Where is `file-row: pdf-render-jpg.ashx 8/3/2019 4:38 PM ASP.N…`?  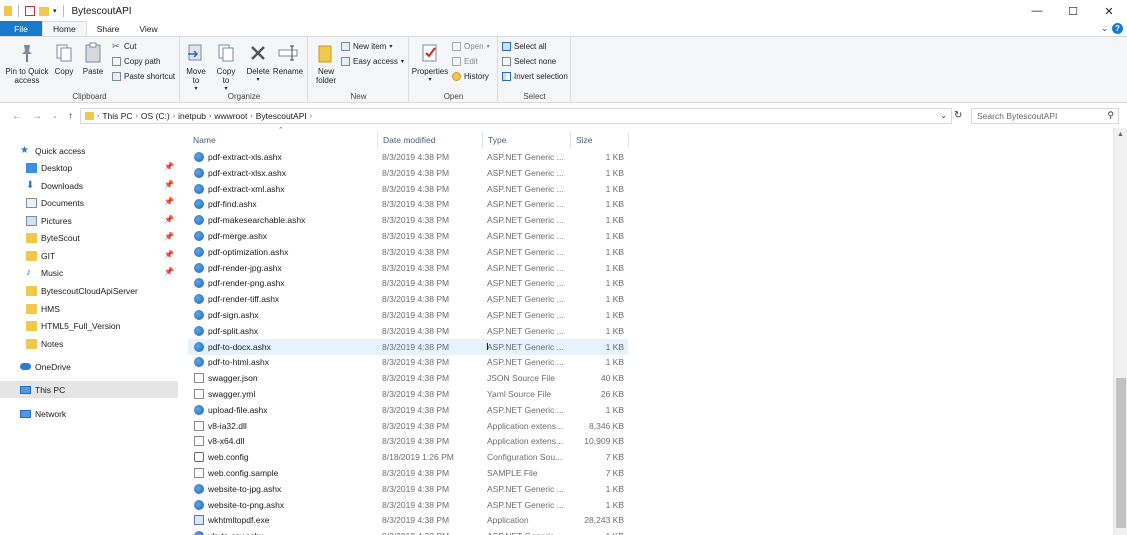 file-row: pdf-render-jpg.ashx 8/3/2019 4:38 PM ASP.N… is located at coordinates (408, 268).